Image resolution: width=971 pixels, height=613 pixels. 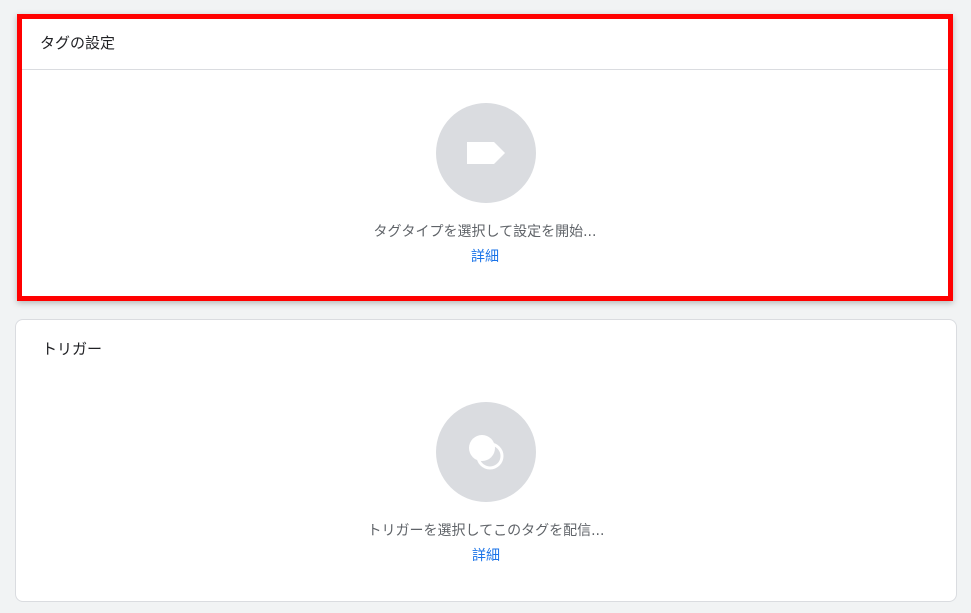 What do you see at coordinates (485, 69) in the screenshot?
I see `card-divider` at bounding box center [485, 69].